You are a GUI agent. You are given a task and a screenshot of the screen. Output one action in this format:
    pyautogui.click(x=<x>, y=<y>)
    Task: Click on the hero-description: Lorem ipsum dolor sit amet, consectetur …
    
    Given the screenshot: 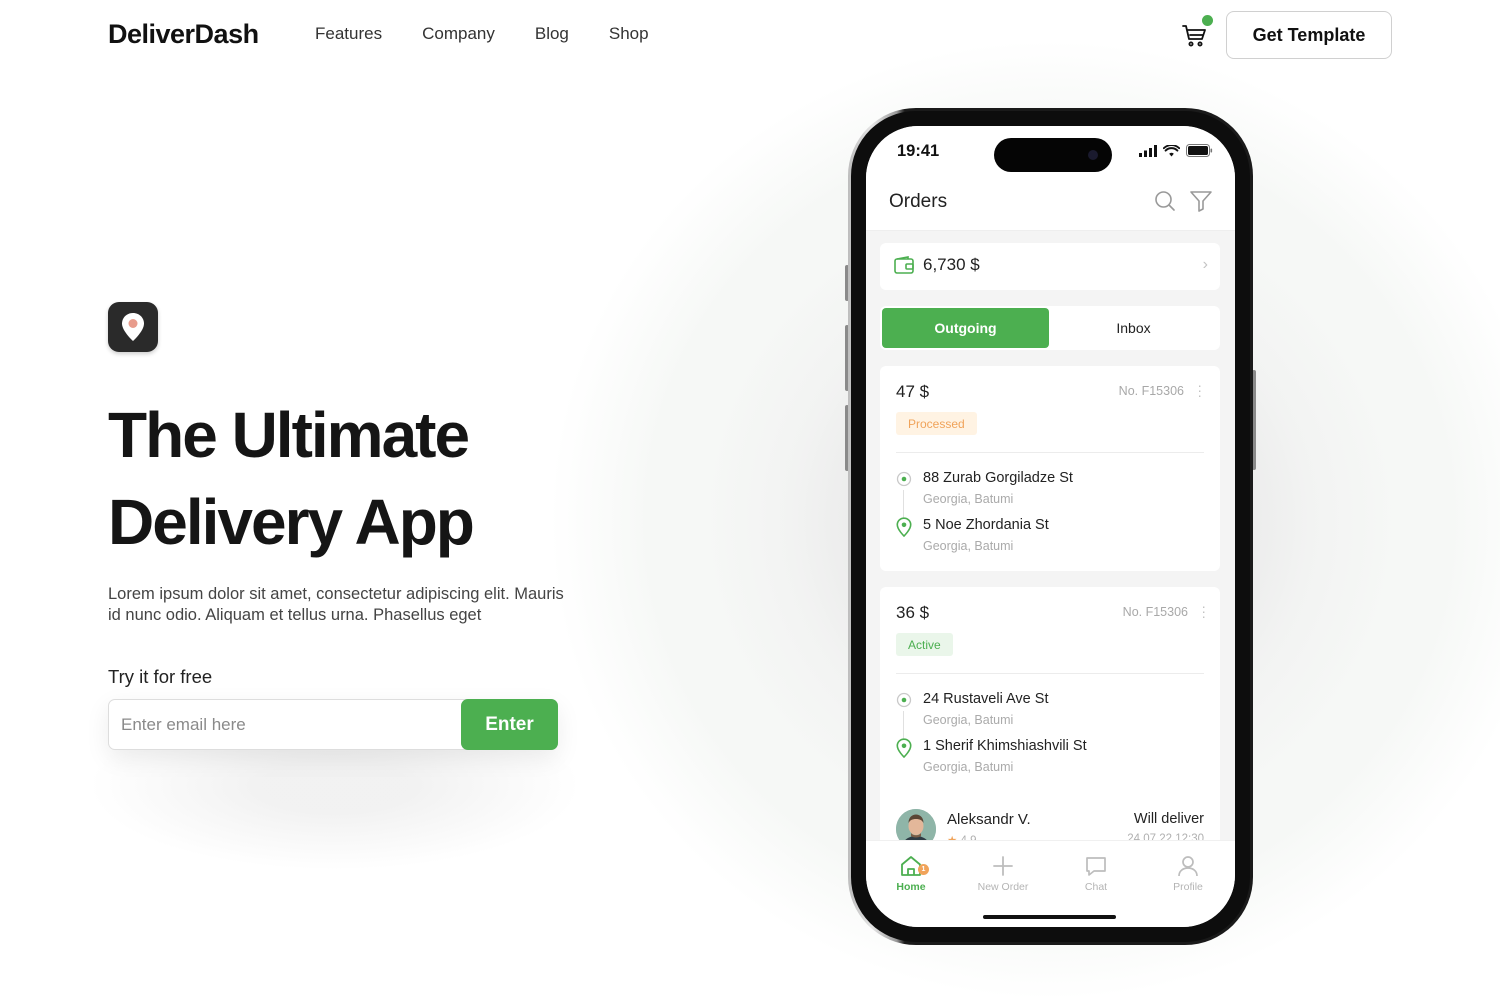 What is the action you would take?
    pyautogui.click(x=336, y=604)
    